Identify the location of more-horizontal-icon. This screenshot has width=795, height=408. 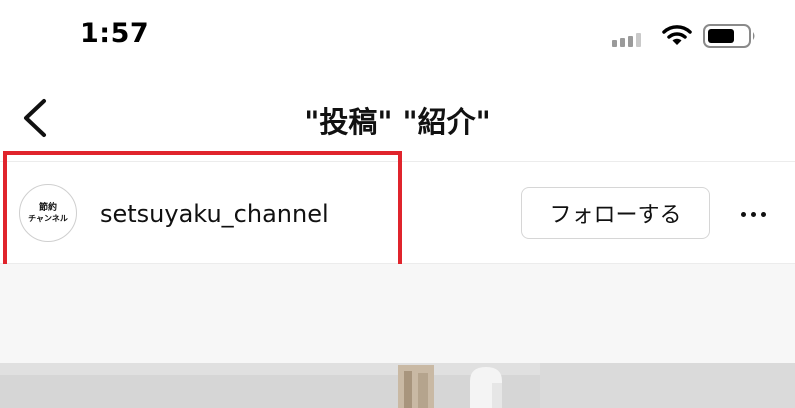
(743, 214).